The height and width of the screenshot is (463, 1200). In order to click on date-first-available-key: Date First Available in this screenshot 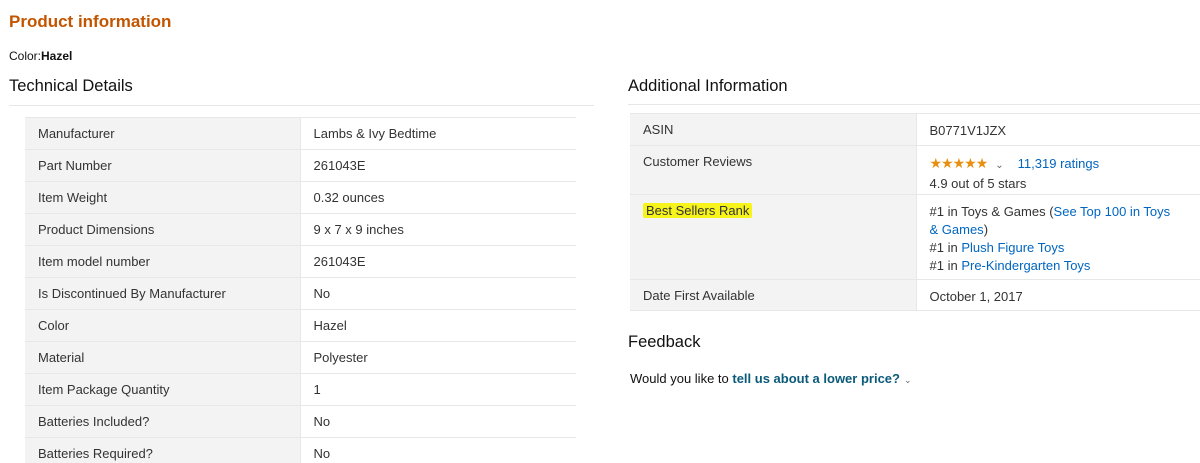, I will do `click(773, 295)`.